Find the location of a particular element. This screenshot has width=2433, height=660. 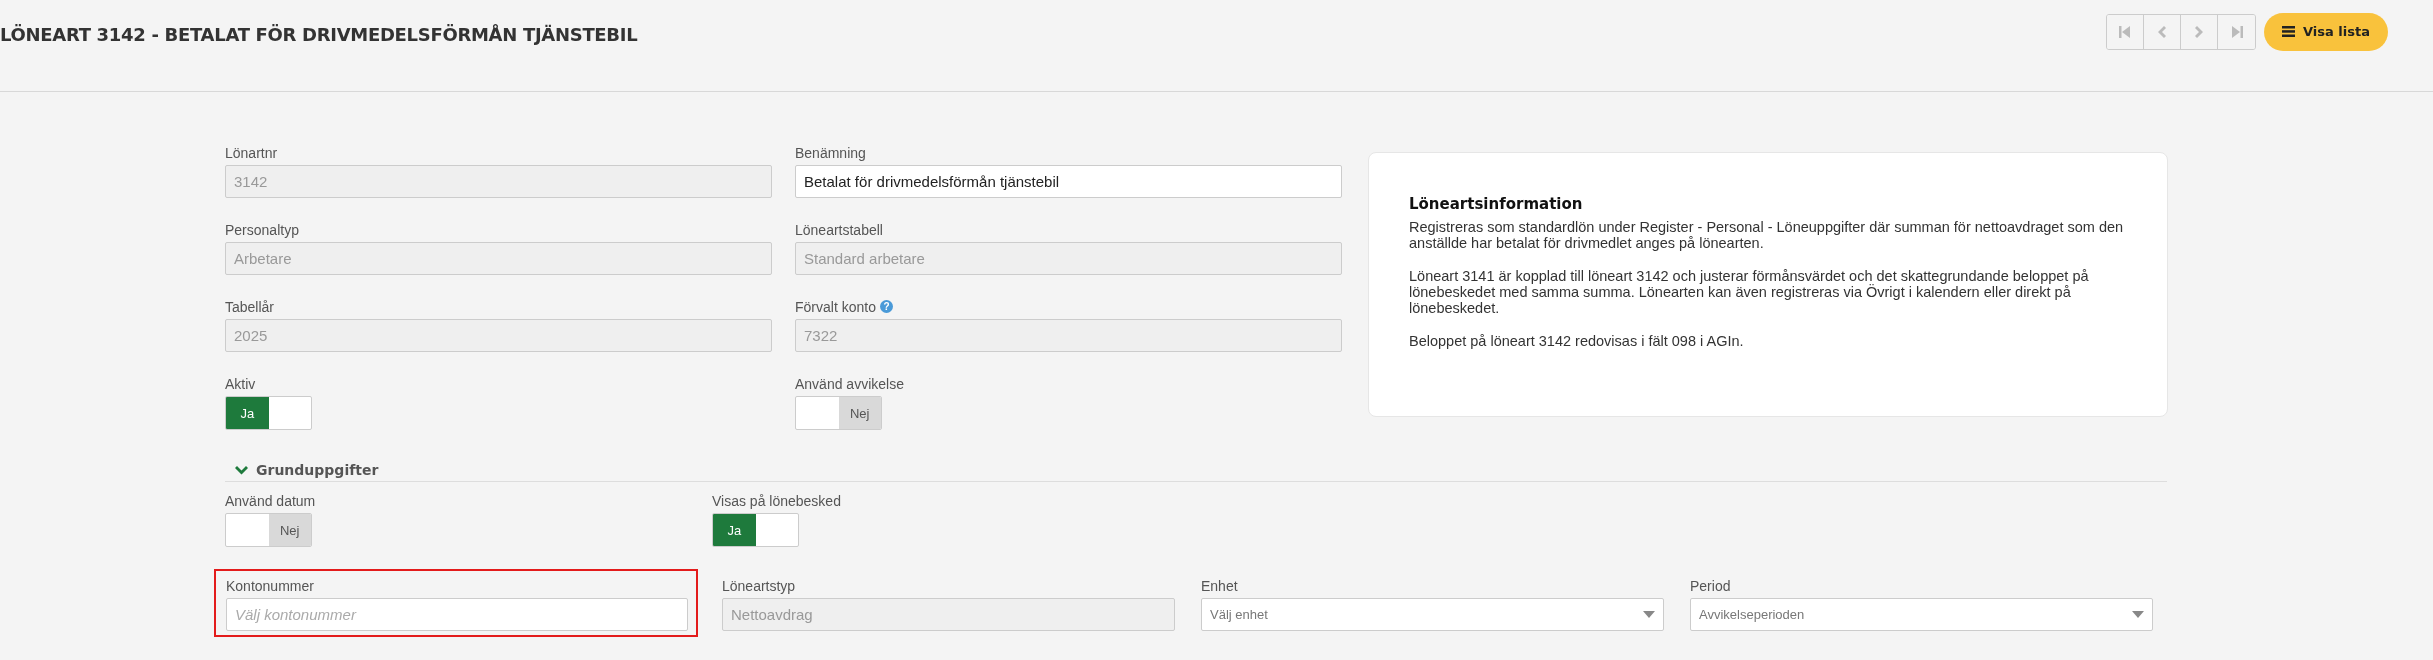

field-label: Kontonummer is located at coordinates (270, 585).